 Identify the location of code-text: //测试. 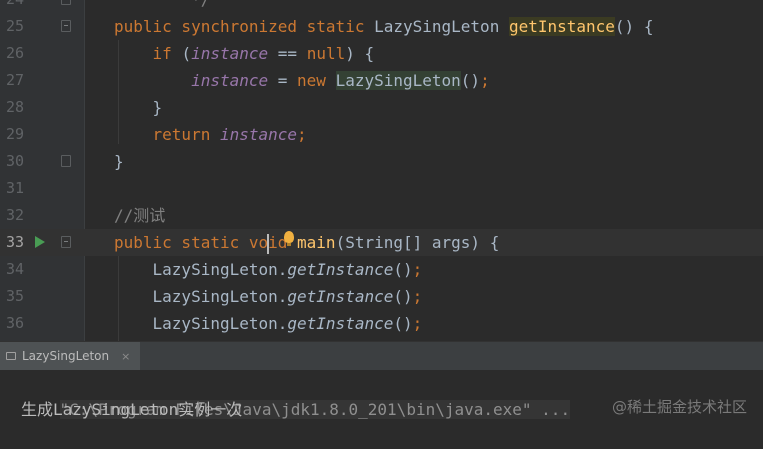
(139, 215).